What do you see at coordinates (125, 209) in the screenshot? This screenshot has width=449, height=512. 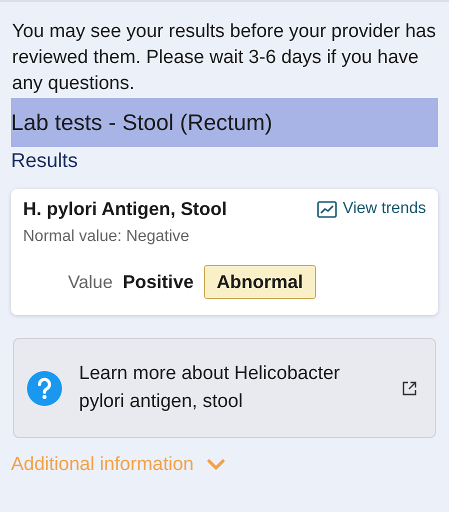 I see `test-name: H. pylori Antigen, Stool` at bounding box center [125, 209].